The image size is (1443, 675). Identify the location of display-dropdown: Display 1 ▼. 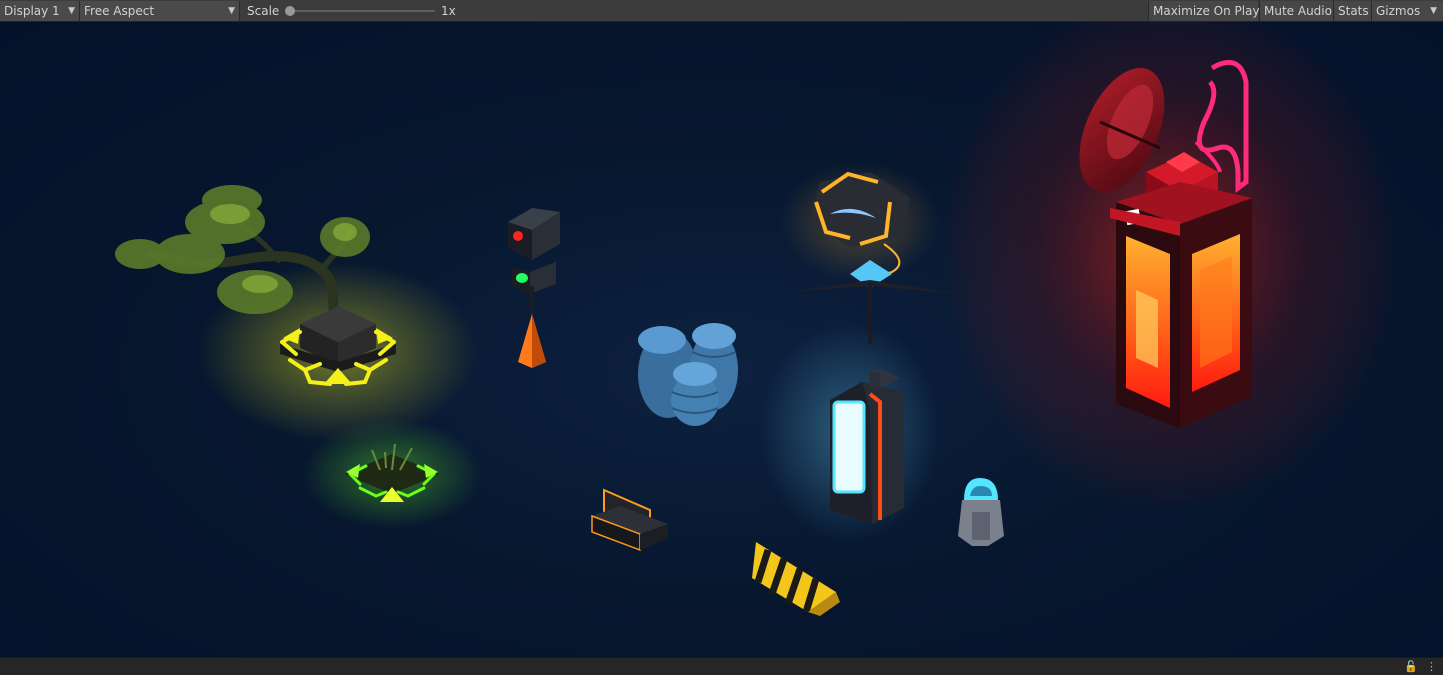
(40, 11).